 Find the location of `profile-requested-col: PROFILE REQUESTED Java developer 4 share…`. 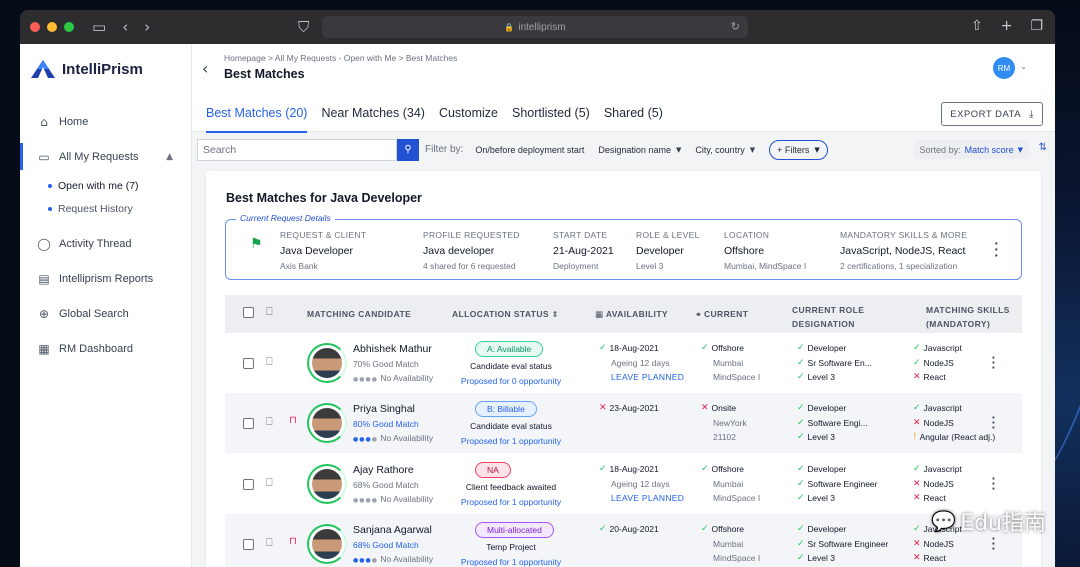

profile-requested-col: PROFILE REQUESTED Java developer 4 share… is located at coordinates (471, 250).